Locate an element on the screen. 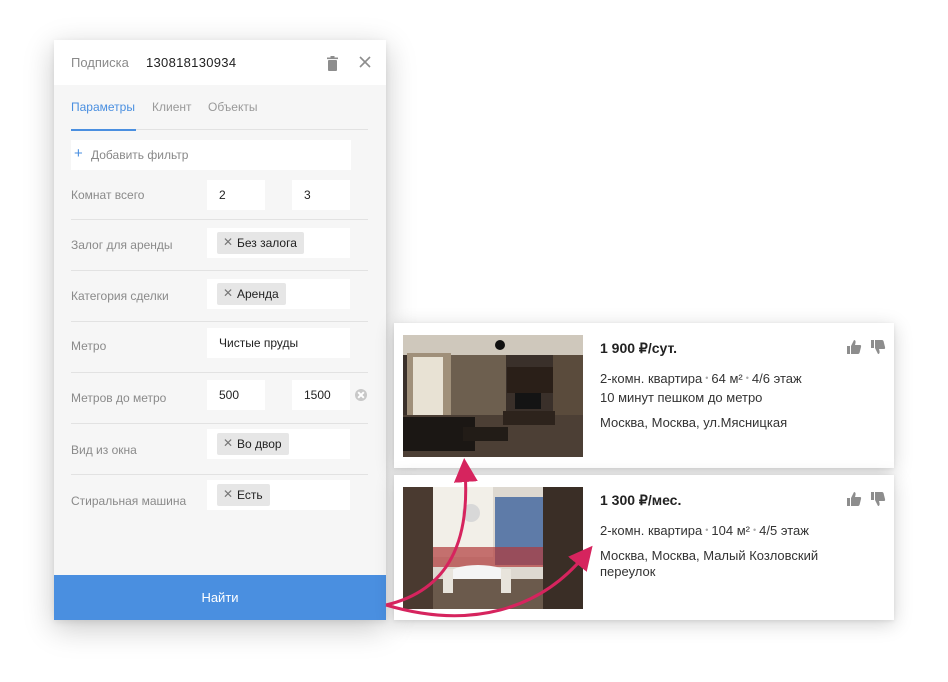  rooms-from-value: 2 is located at coordinates (222, 195).